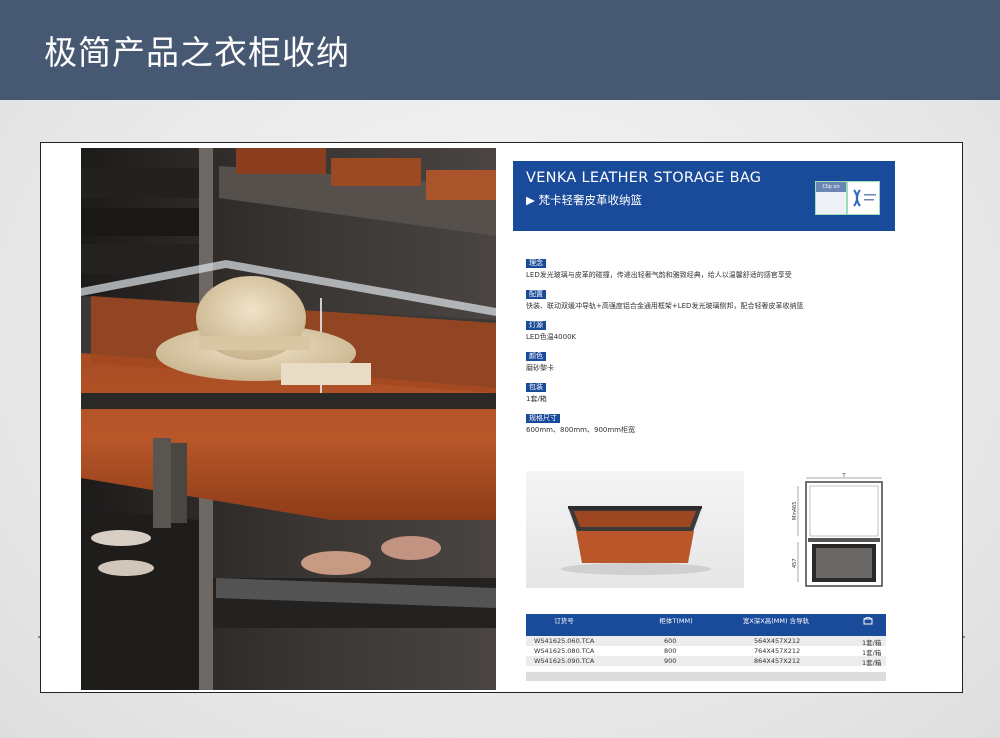 This screenshot has height=738, width=1000. Describe the element at coordinates (564, 661) in the screenshot. I see `cell-code: WS41625.090.TCA` at that location.